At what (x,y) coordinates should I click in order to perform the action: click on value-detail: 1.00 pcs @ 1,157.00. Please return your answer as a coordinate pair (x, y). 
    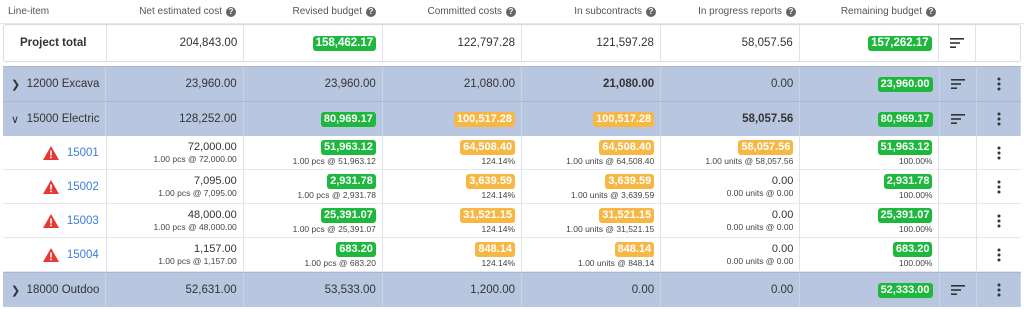
    Looking at the image, I should click on (197, 261).